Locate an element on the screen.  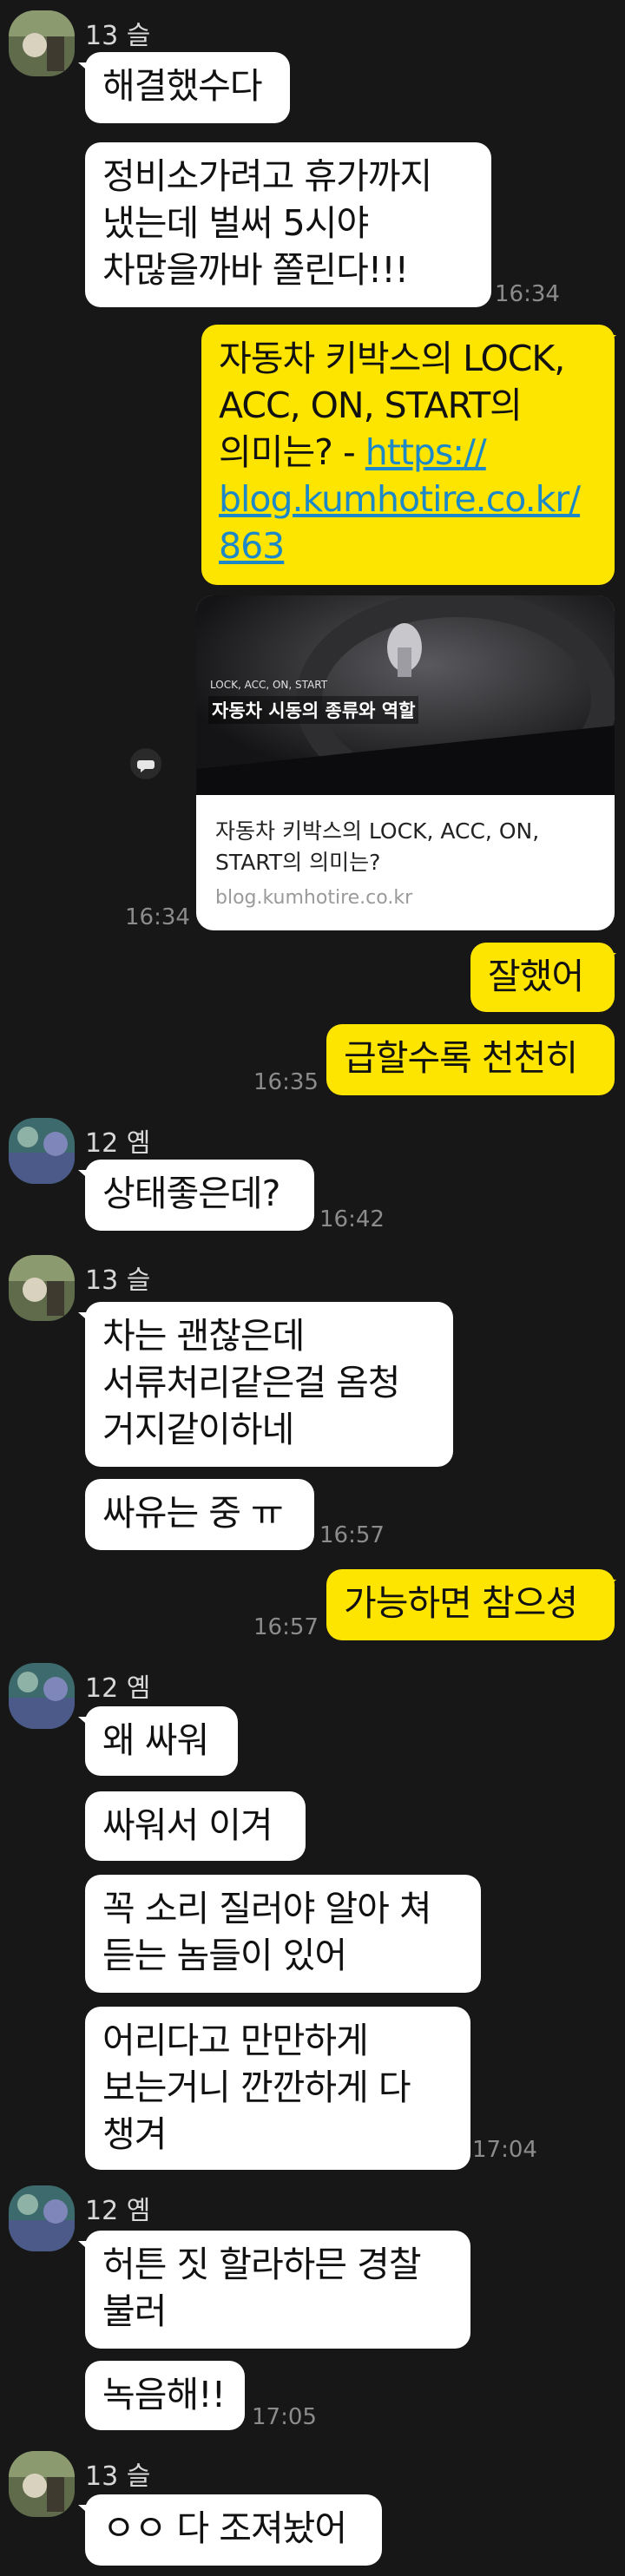
message-bubble: 왜 싸워 is located at coordinates (161, 1741).